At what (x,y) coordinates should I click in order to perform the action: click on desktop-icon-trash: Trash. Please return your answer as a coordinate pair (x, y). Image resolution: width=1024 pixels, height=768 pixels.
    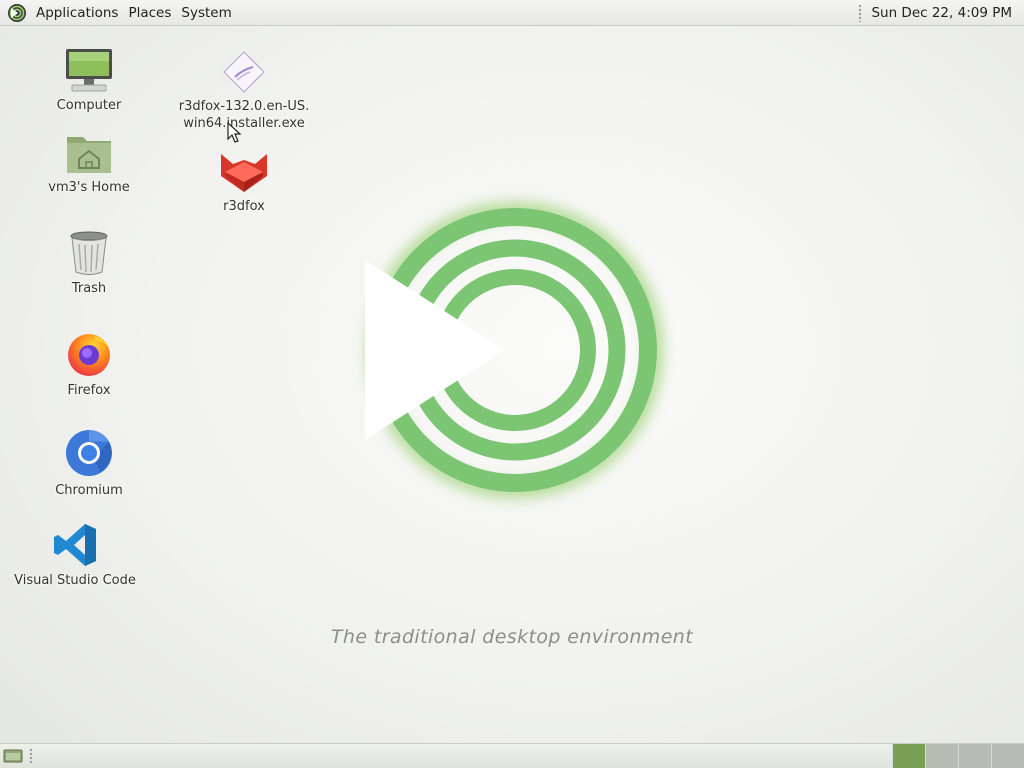
    Looking at the image, I should click on (89, 263).